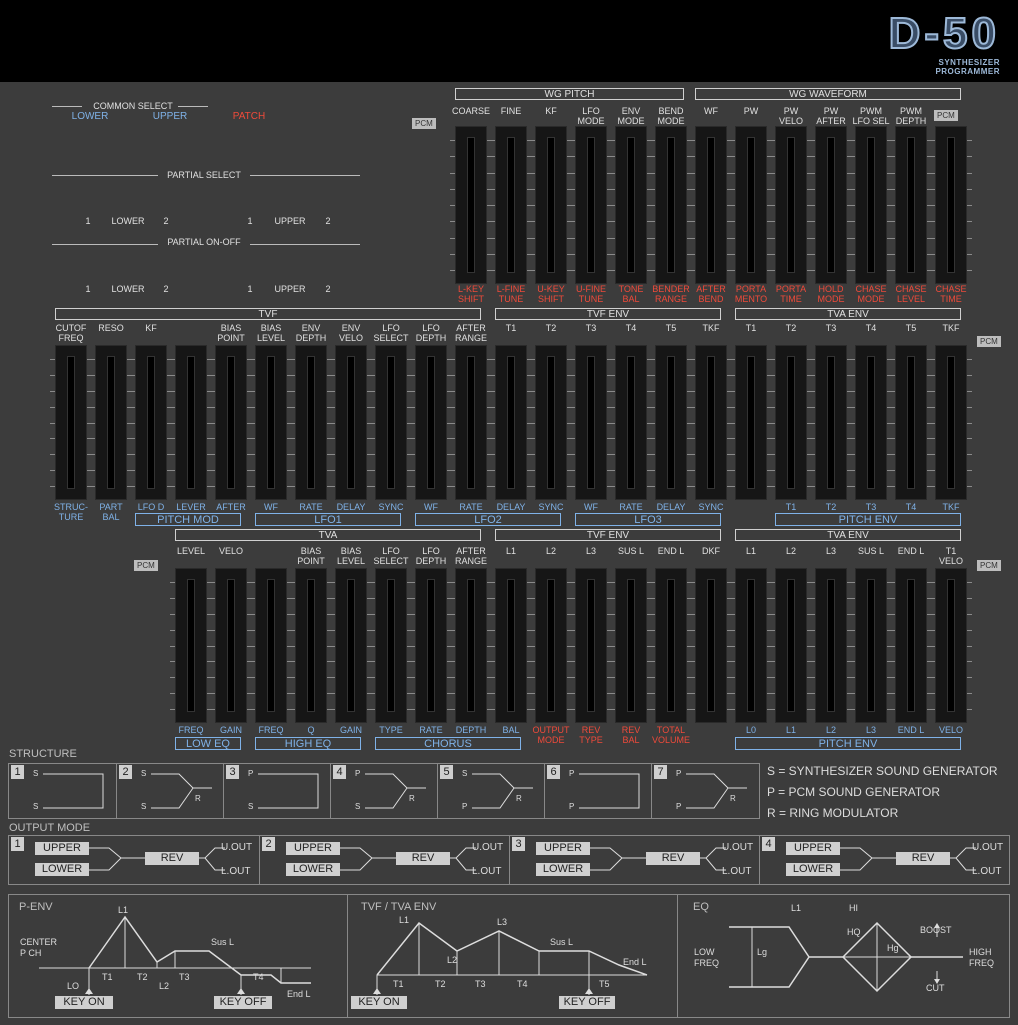 The width and height of the screenshot is (1018, 1025). I want to click on row3-slider-end-l, so click(911, 645).